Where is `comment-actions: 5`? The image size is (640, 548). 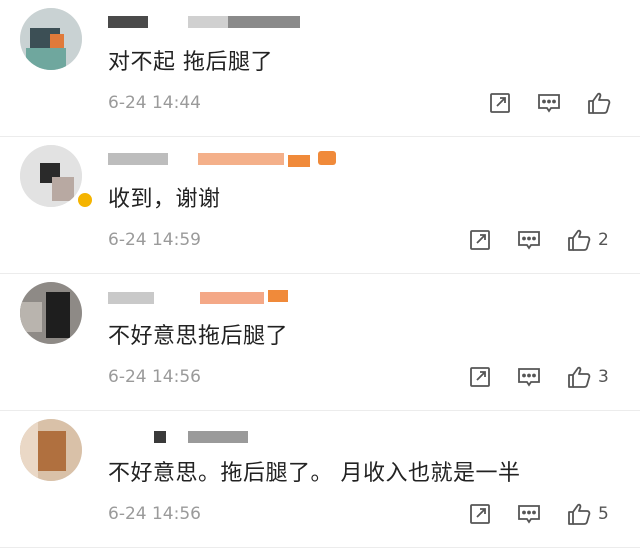 comment-actions: 5 is located at coordinates (538, 514).